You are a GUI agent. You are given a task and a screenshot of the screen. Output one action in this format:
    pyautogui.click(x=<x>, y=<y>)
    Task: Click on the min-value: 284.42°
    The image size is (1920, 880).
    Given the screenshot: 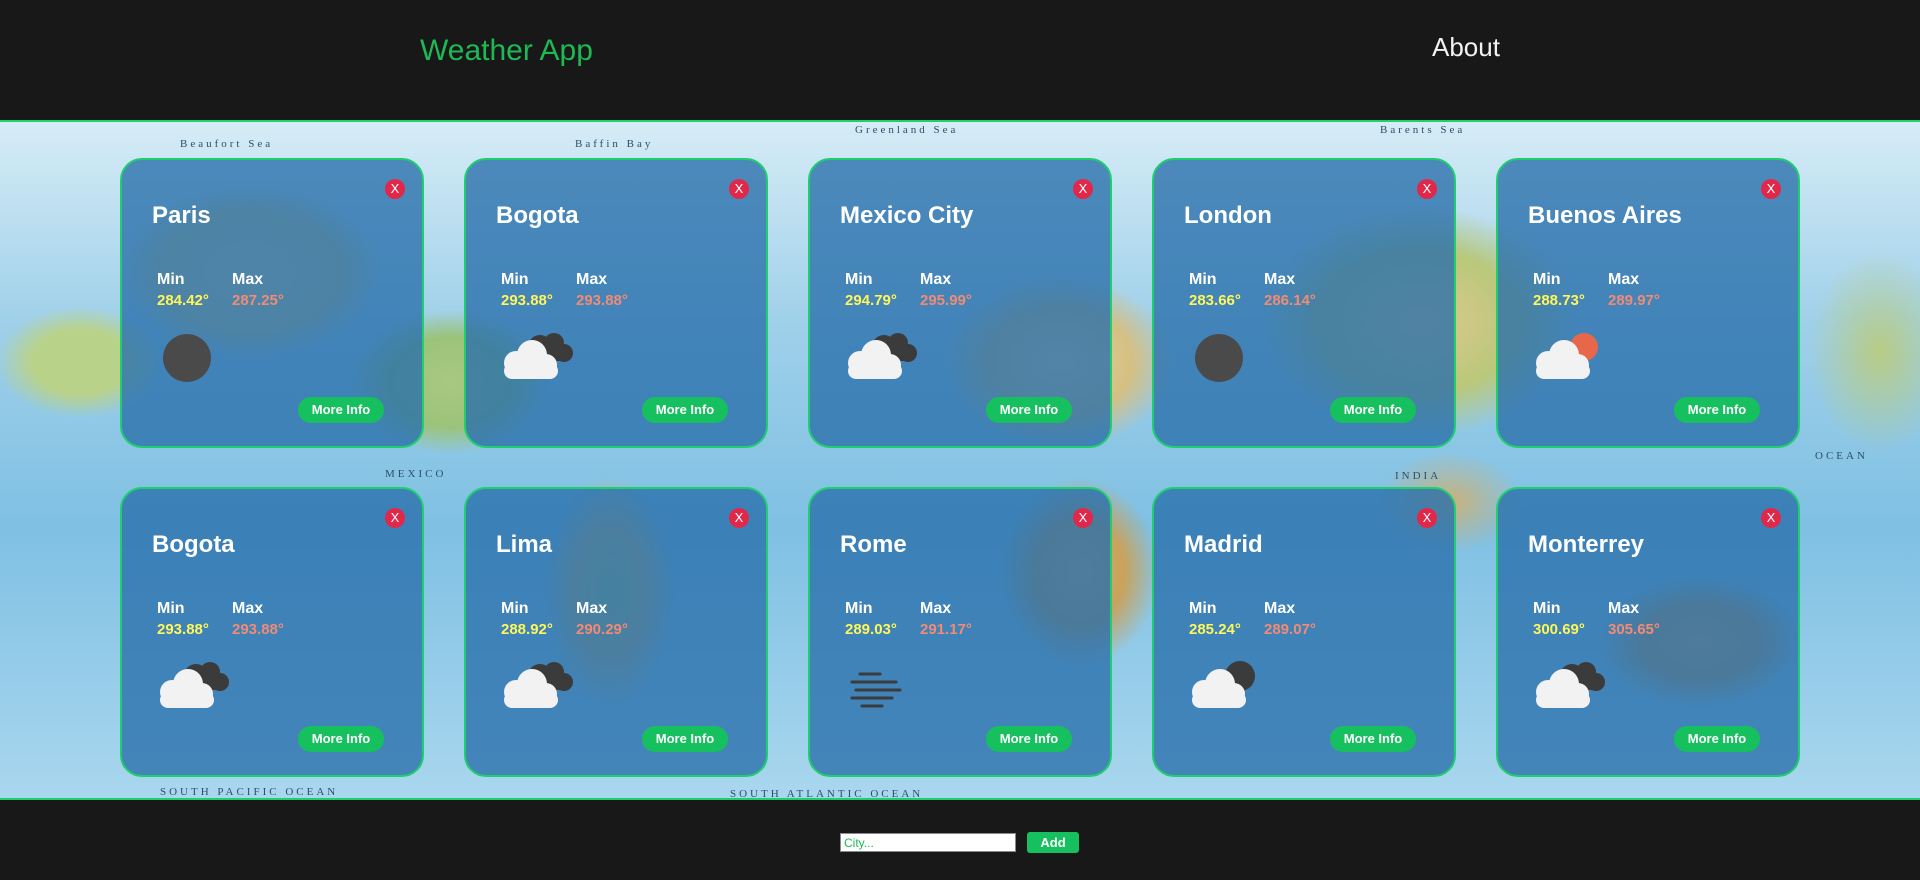 What is the action you would take?
    pyautogui.click(x=183, y=300)
    